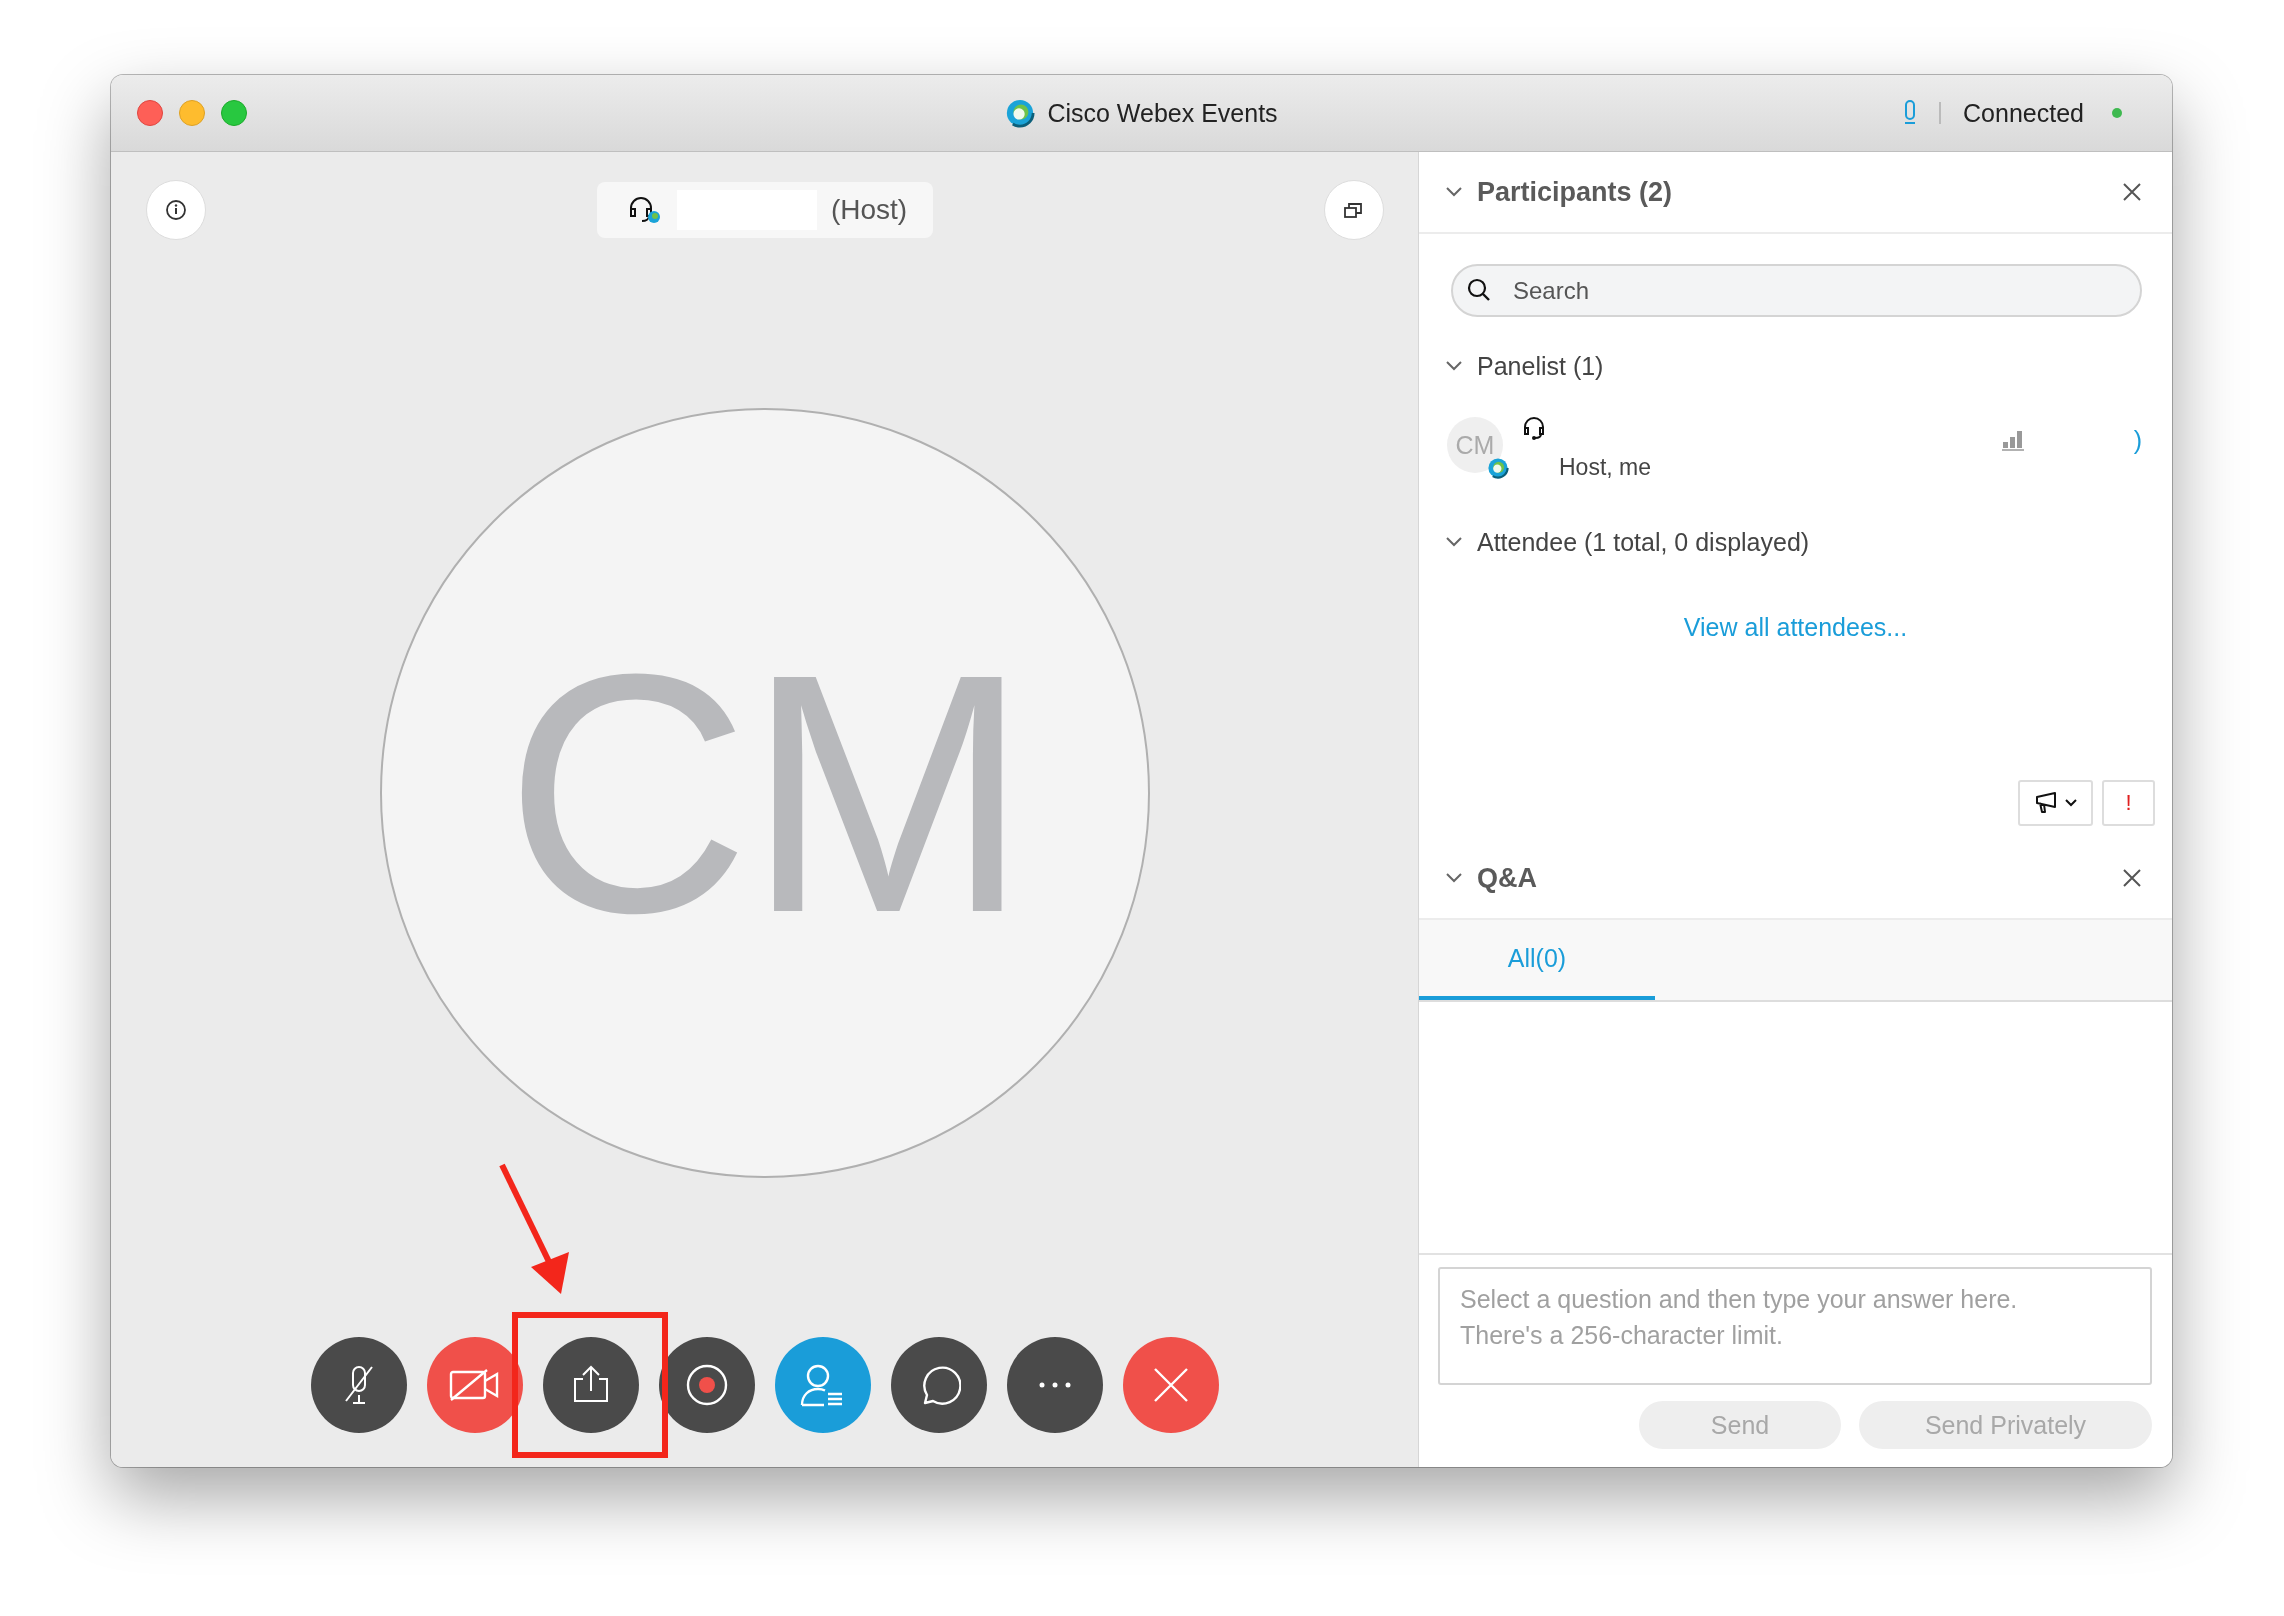 This screenshot has height=1616, width=2284. What do you see at coordinates (1534, 428) in the screenshot?
I see `headset-icon` at bounding box center [1534, 428].